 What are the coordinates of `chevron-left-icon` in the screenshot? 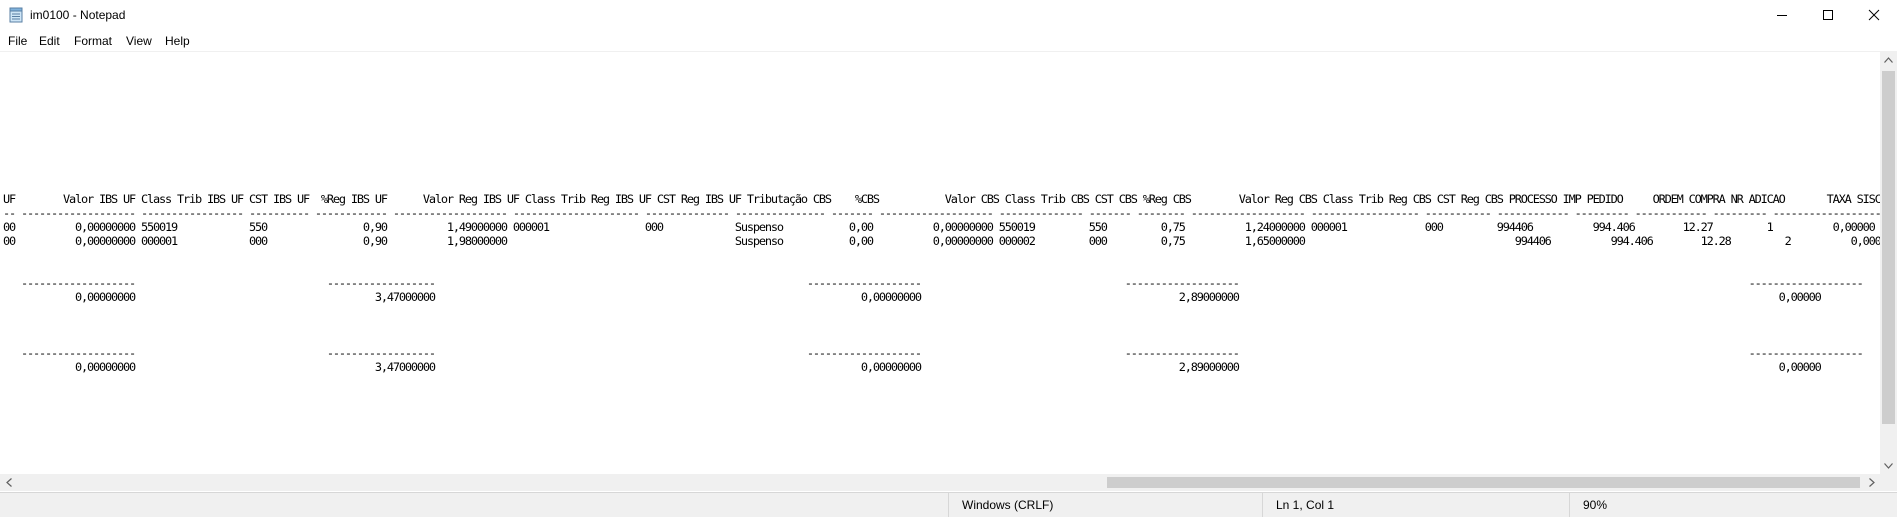 It's located at (8, 482).